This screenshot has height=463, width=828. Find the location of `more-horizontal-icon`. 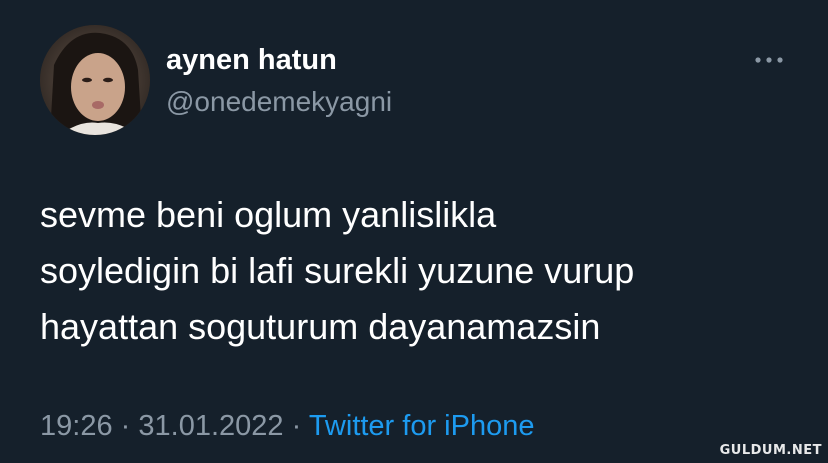

more-horizontal-icon is located at coordinates (769, 60).